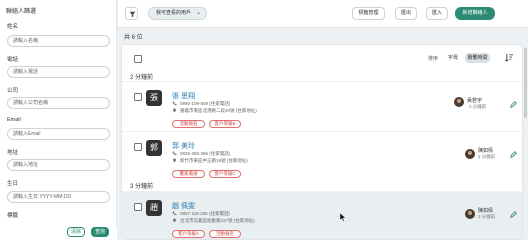 The height and width of the screenshot is (240, 528). I want to click on select-all-checkbox, so click(138, 59).